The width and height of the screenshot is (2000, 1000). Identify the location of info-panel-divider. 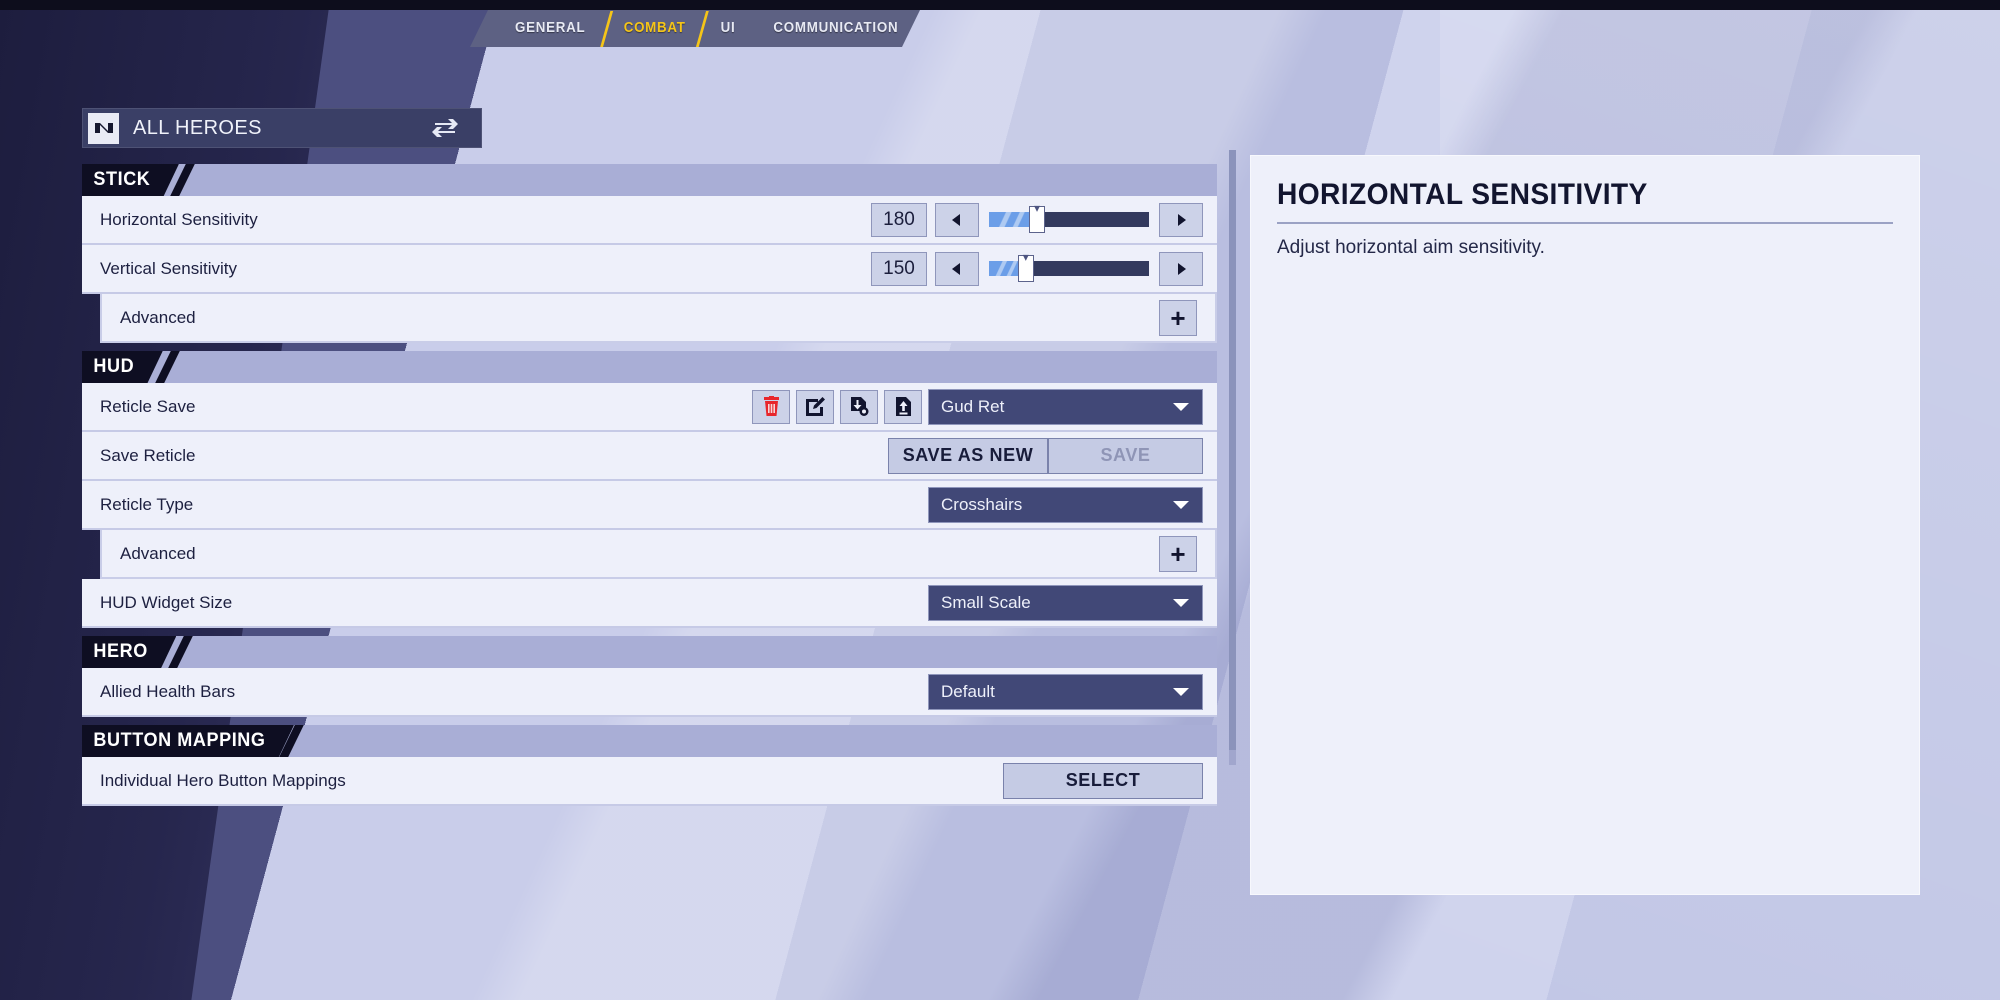
(1585, 223).